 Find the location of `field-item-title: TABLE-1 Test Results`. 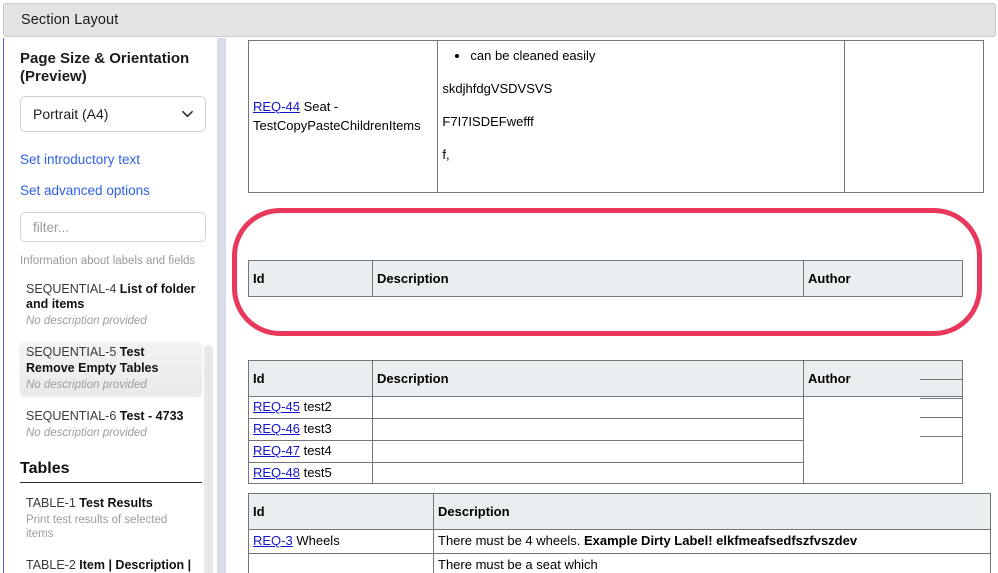

field-item-title: TABLE-1 Test Results is located at coordinates (111, 504).